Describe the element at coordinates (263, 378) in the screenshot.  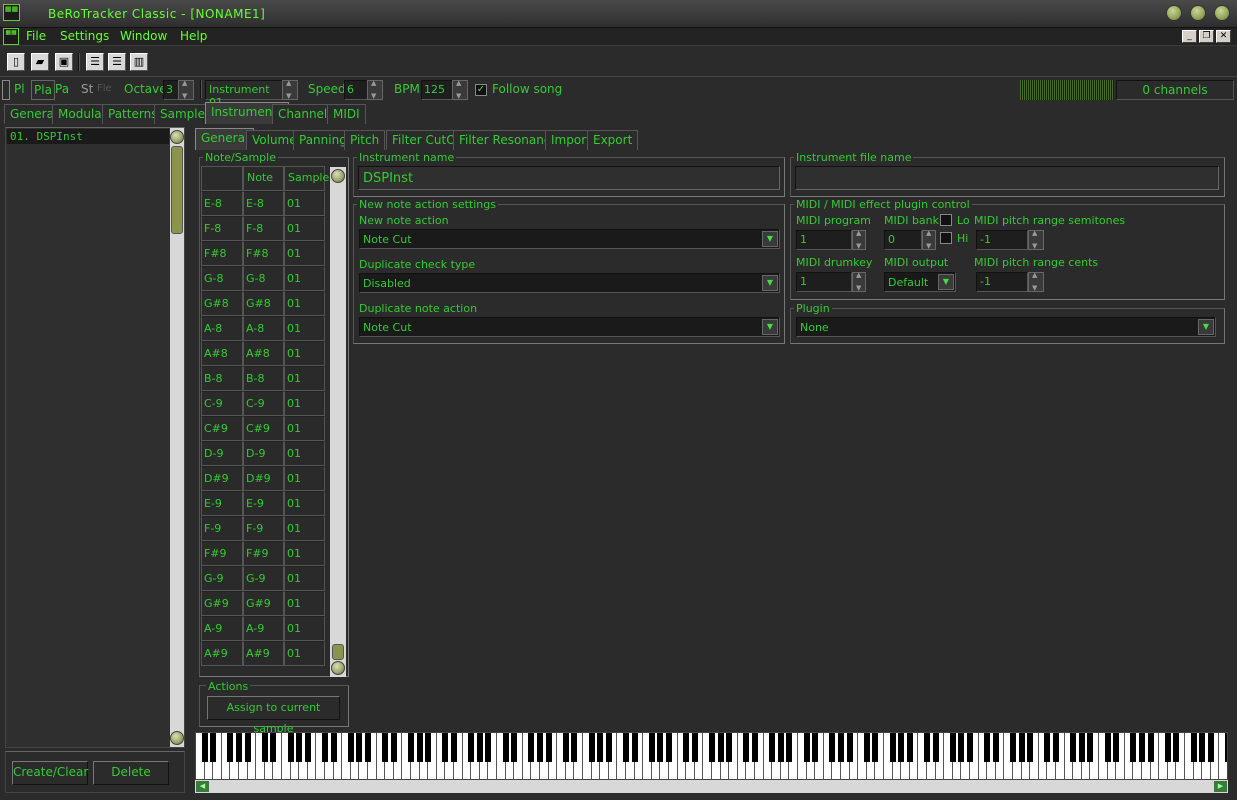
I see `grid-row-note: B-8` at that location.